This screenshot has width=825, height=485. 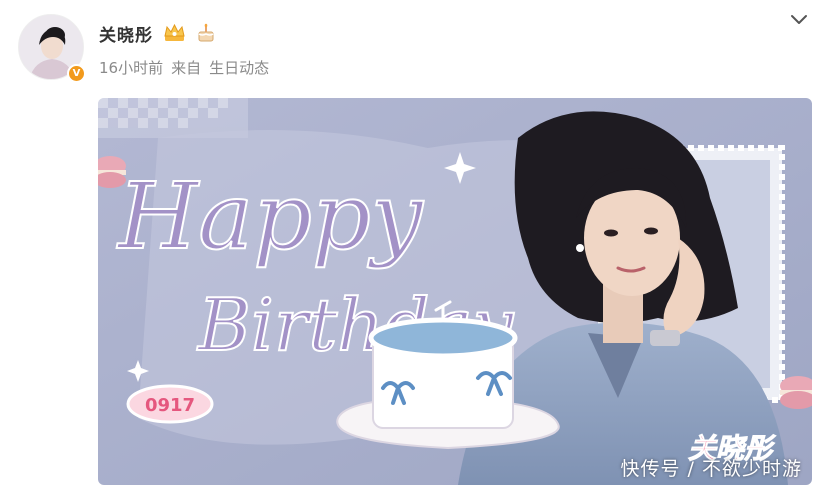 What do you see at coordinates (239, 67) in the screenshot?
I see `source-name: 生日动态` at bounding box center [239, 67].